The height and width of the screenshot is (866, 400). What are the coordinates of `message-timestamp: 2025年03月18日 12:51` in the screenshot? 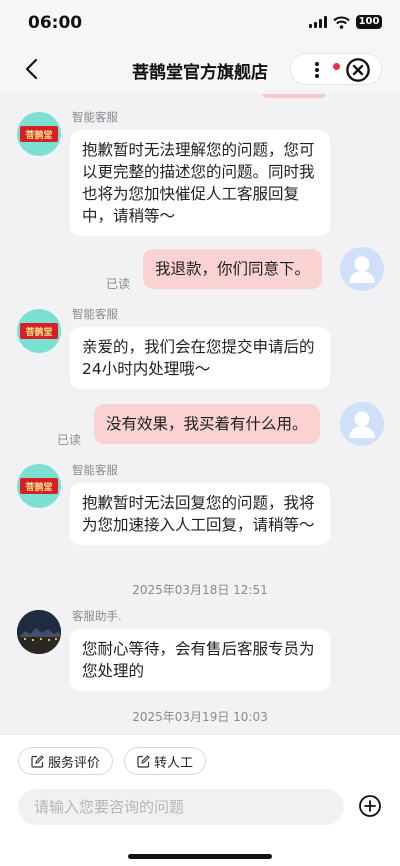 It's located at (200, 590).